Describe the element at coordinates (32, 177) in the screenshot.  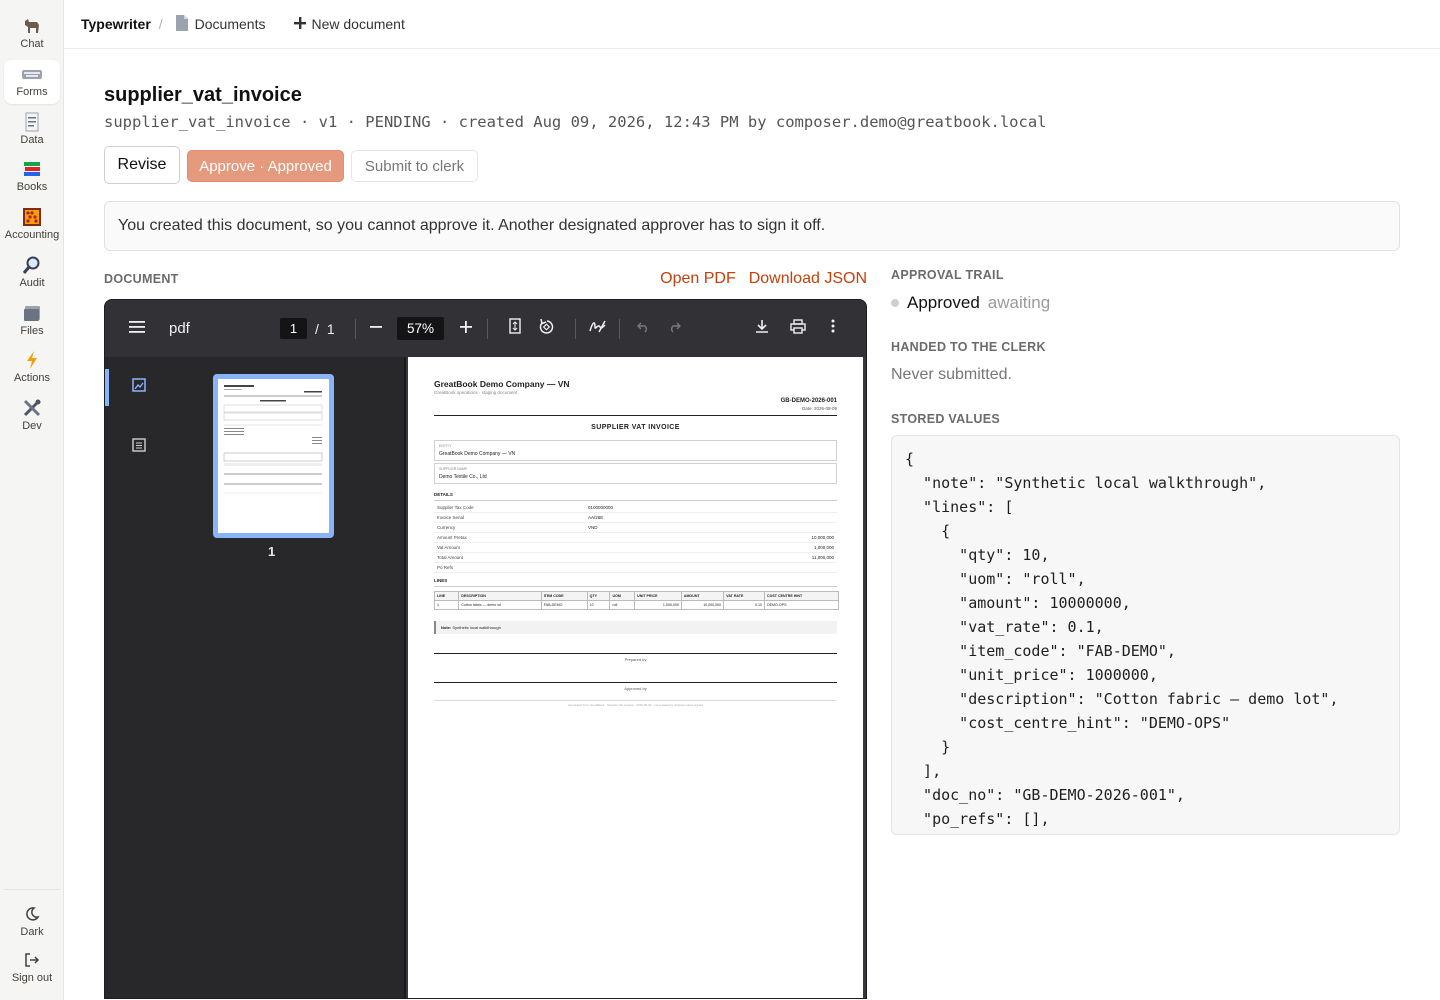
I see `rail-item-books: Books` at that location.